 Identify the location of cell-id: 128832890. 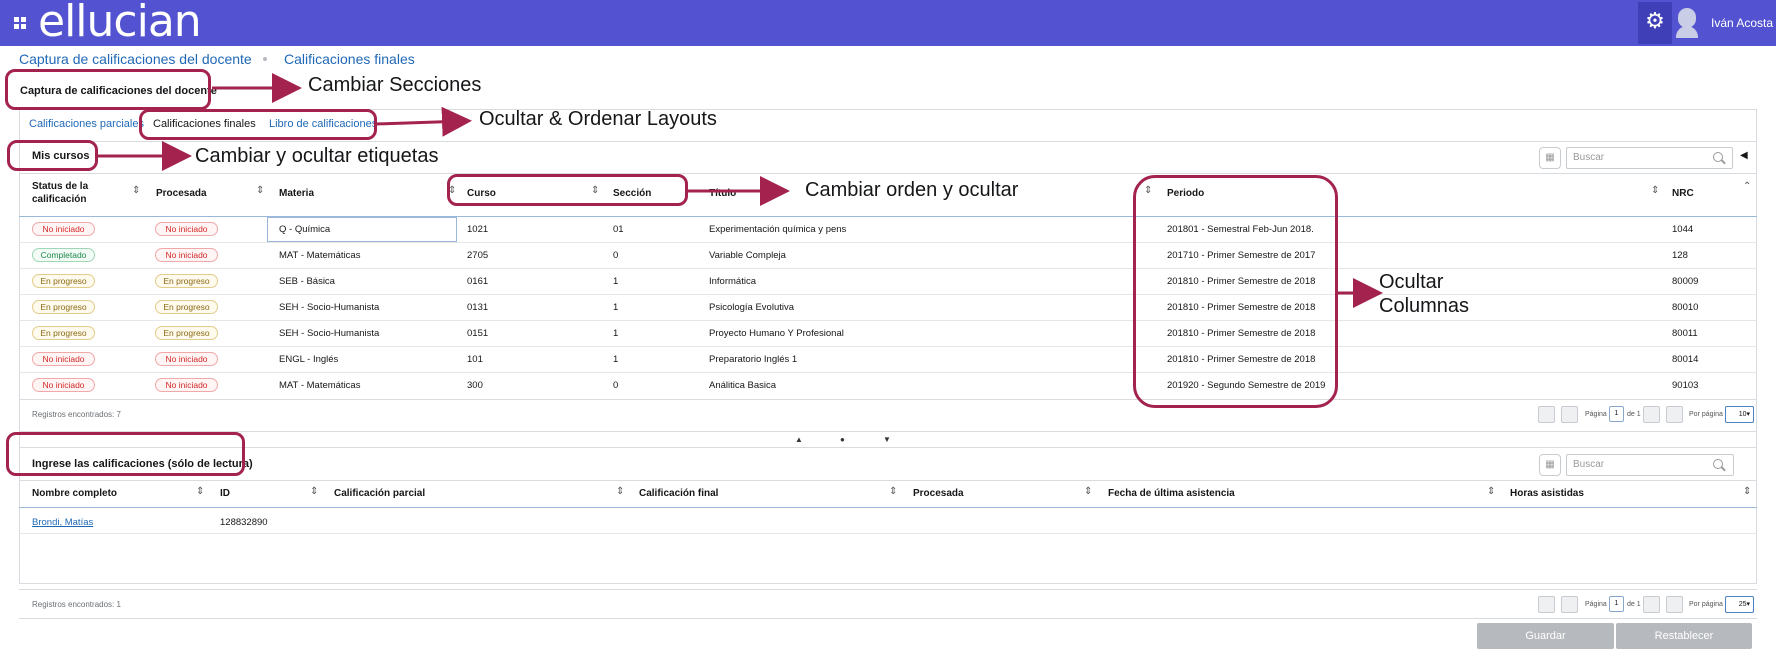
(244, 522).